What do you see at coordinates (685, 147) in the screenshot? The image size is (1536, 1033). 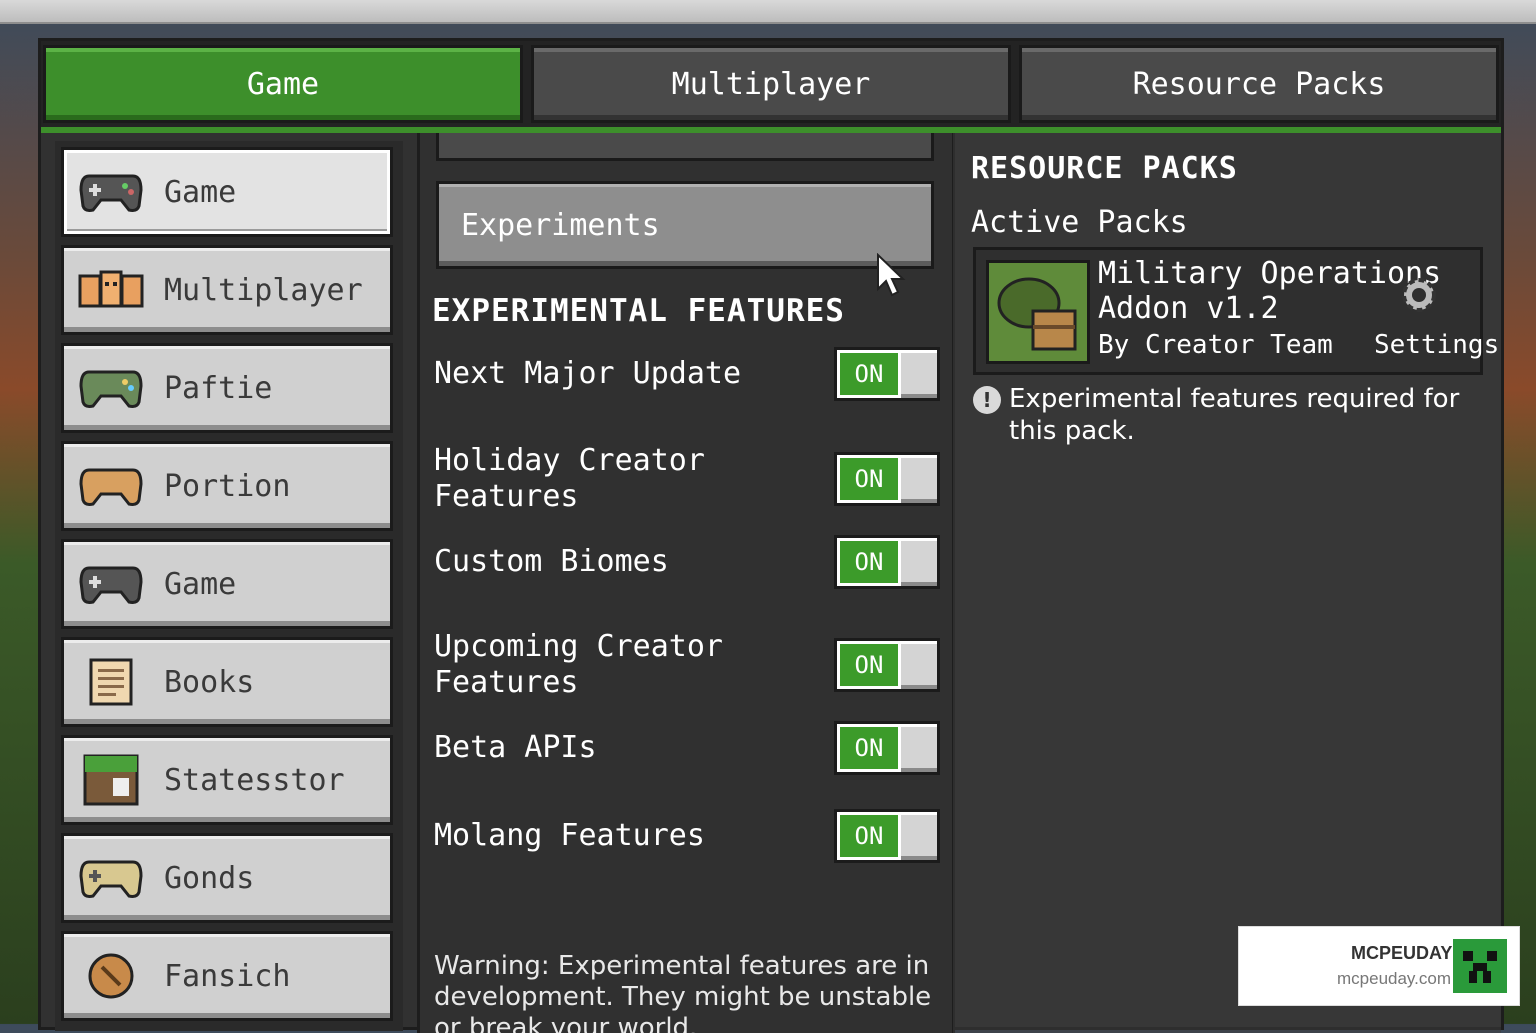 I see `scrolled-button` at bounding box center [685, 147].